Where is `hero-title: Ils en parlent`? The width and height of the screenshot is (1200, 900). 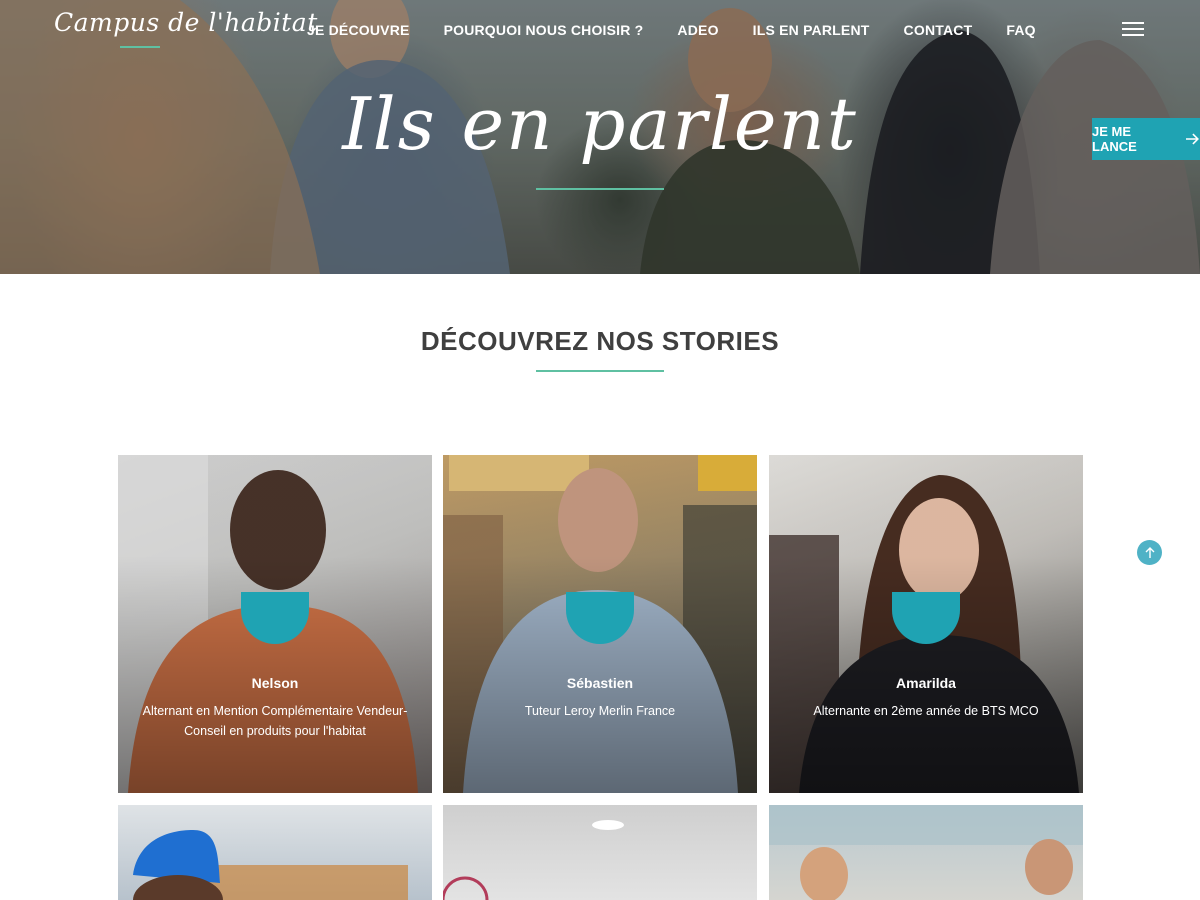 hero-title: Ils en parlent is located at coordinates (600, 124).